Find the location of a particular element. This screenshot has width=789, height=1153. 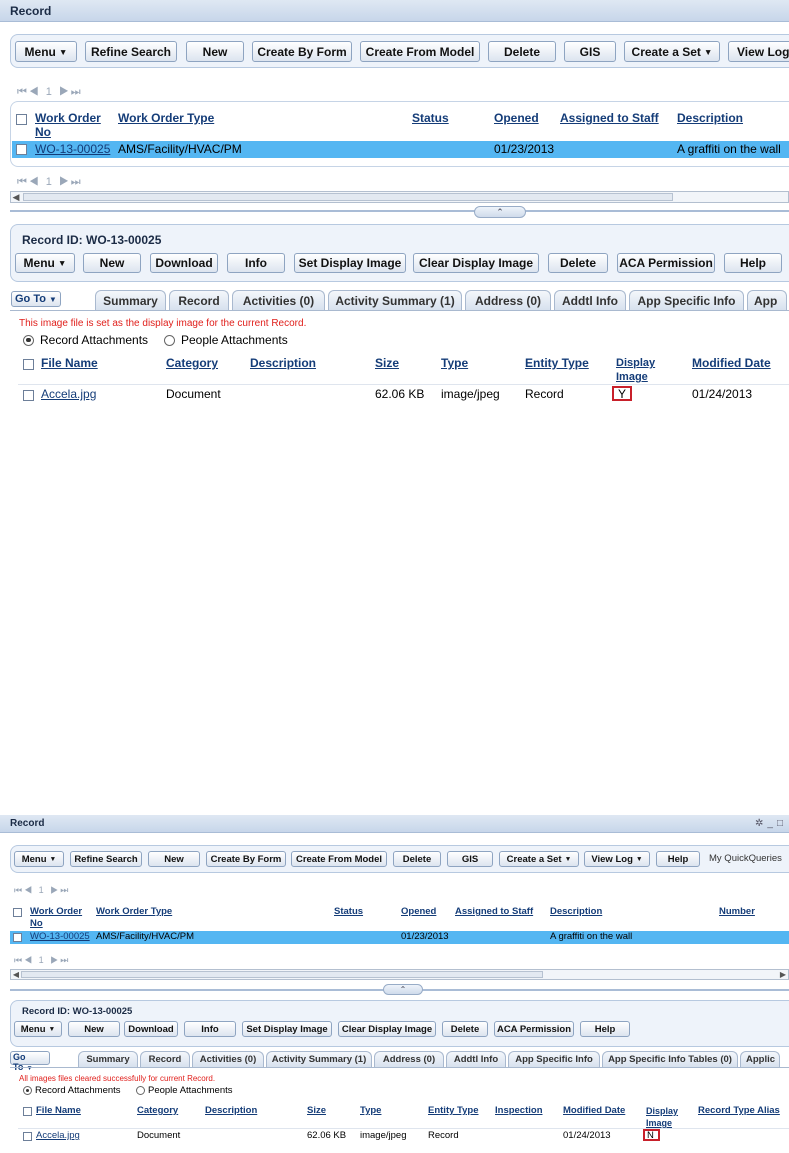

col-inspection: Inspection is located at coordinates (519, 1110).